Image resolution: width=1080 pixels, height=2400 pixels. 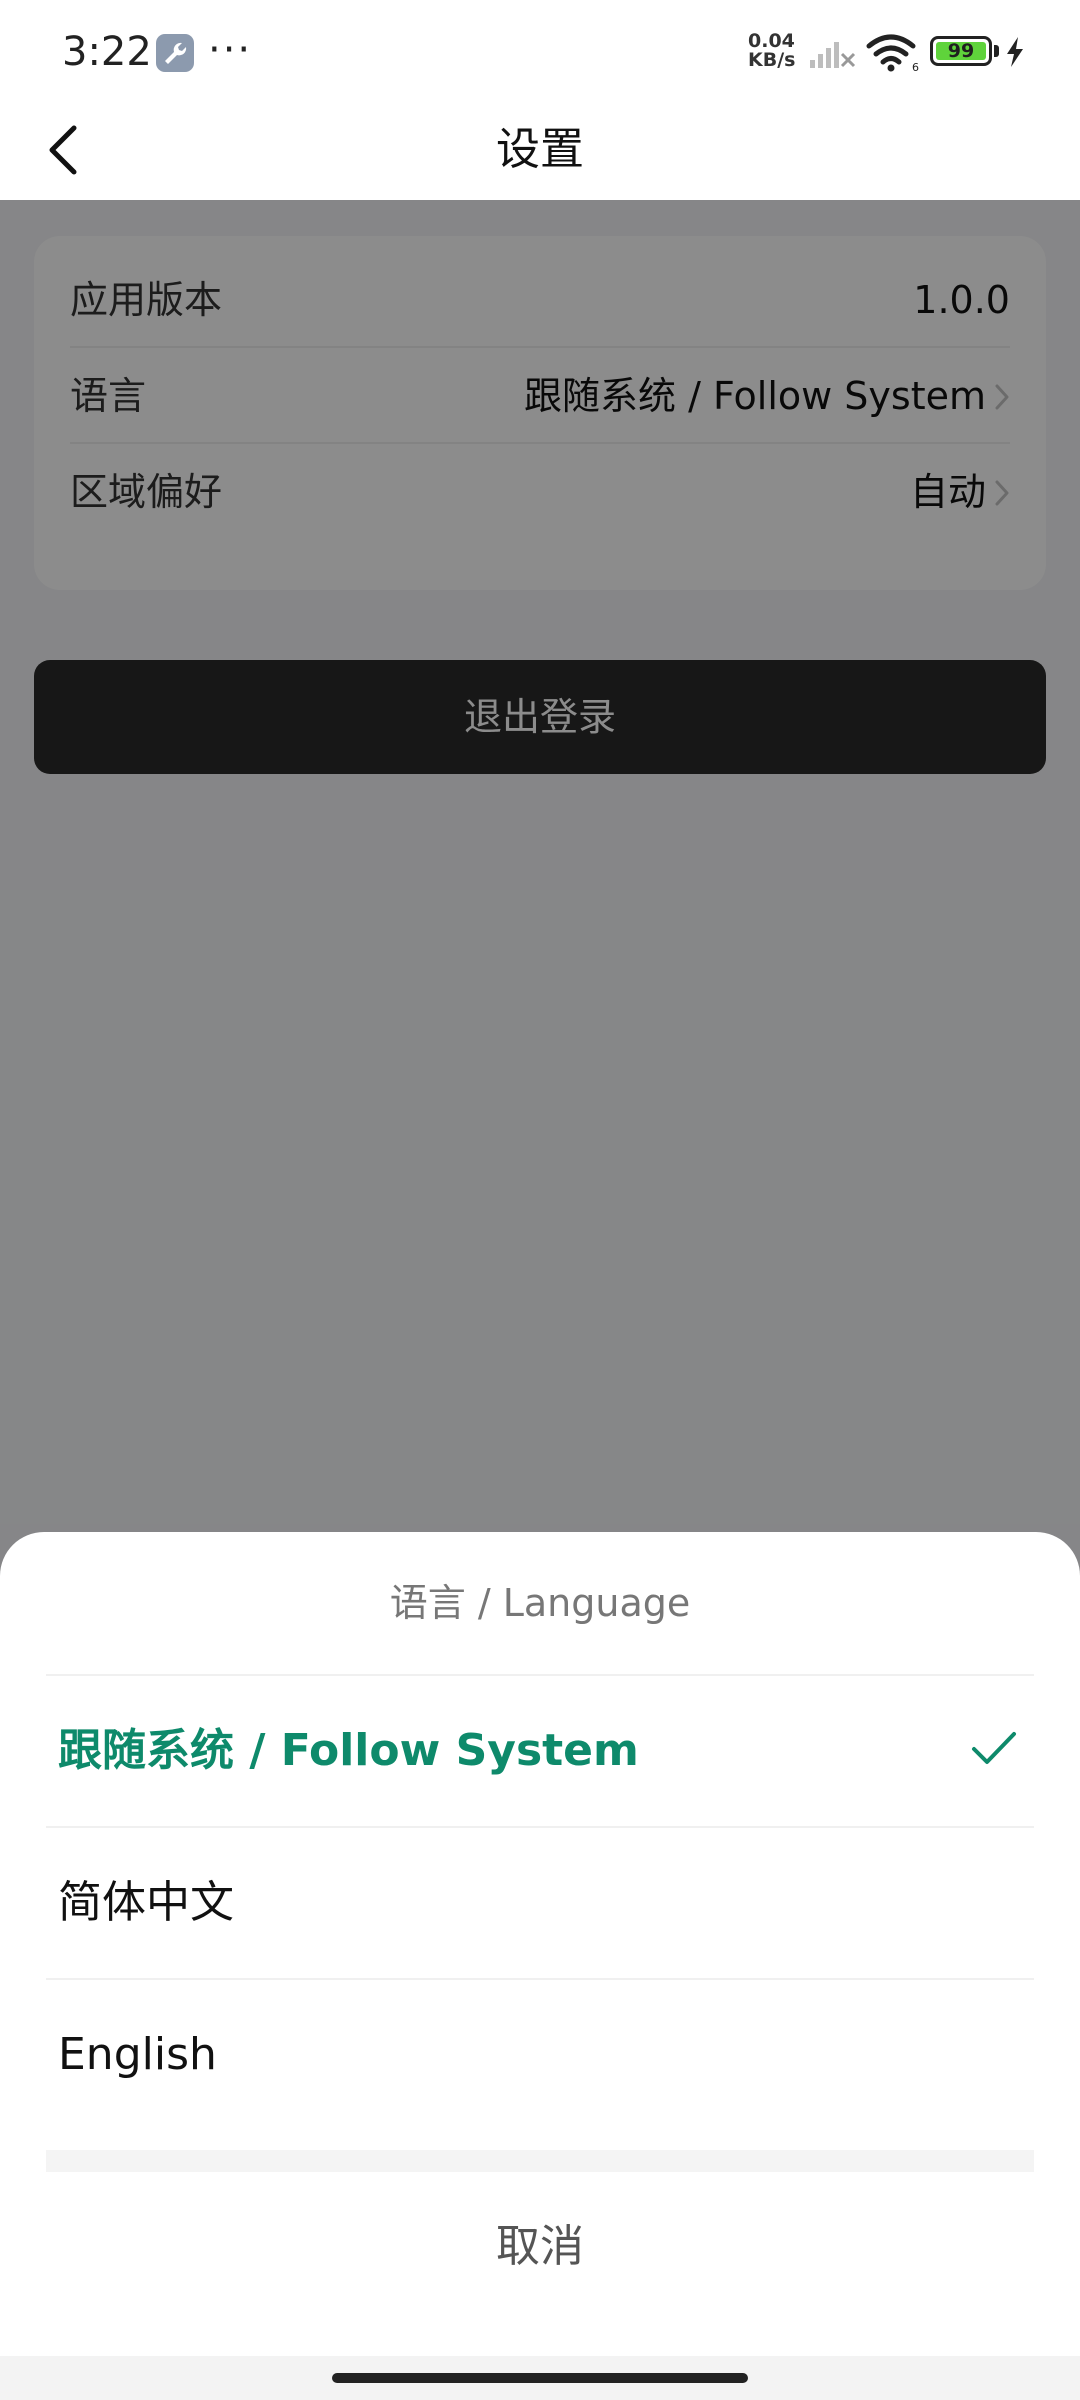 I want to click on cancel-button: 取消, so click(x=540, y=2247).